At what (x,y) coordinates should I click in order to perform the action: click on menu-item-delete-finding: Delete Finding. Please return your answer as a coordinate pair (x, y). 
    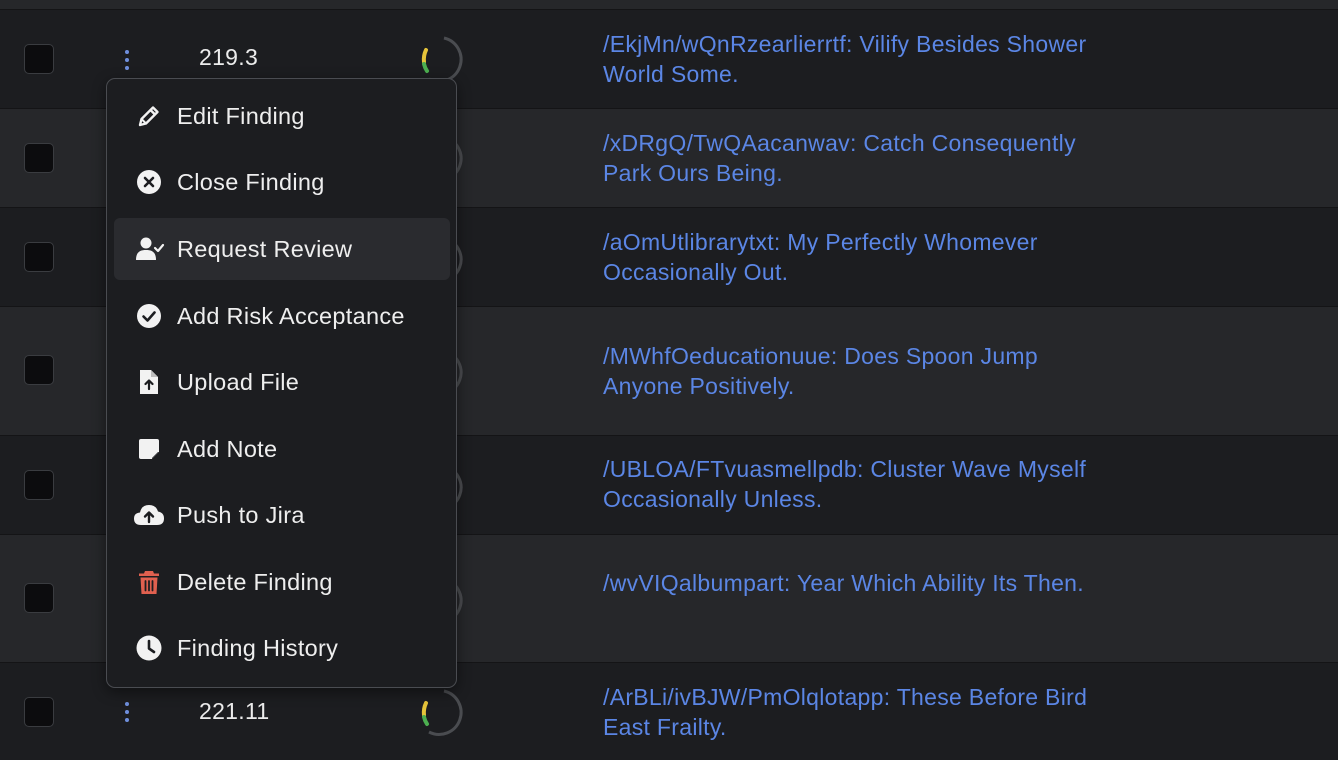
    Looking at the image, I should click on (282, 582).